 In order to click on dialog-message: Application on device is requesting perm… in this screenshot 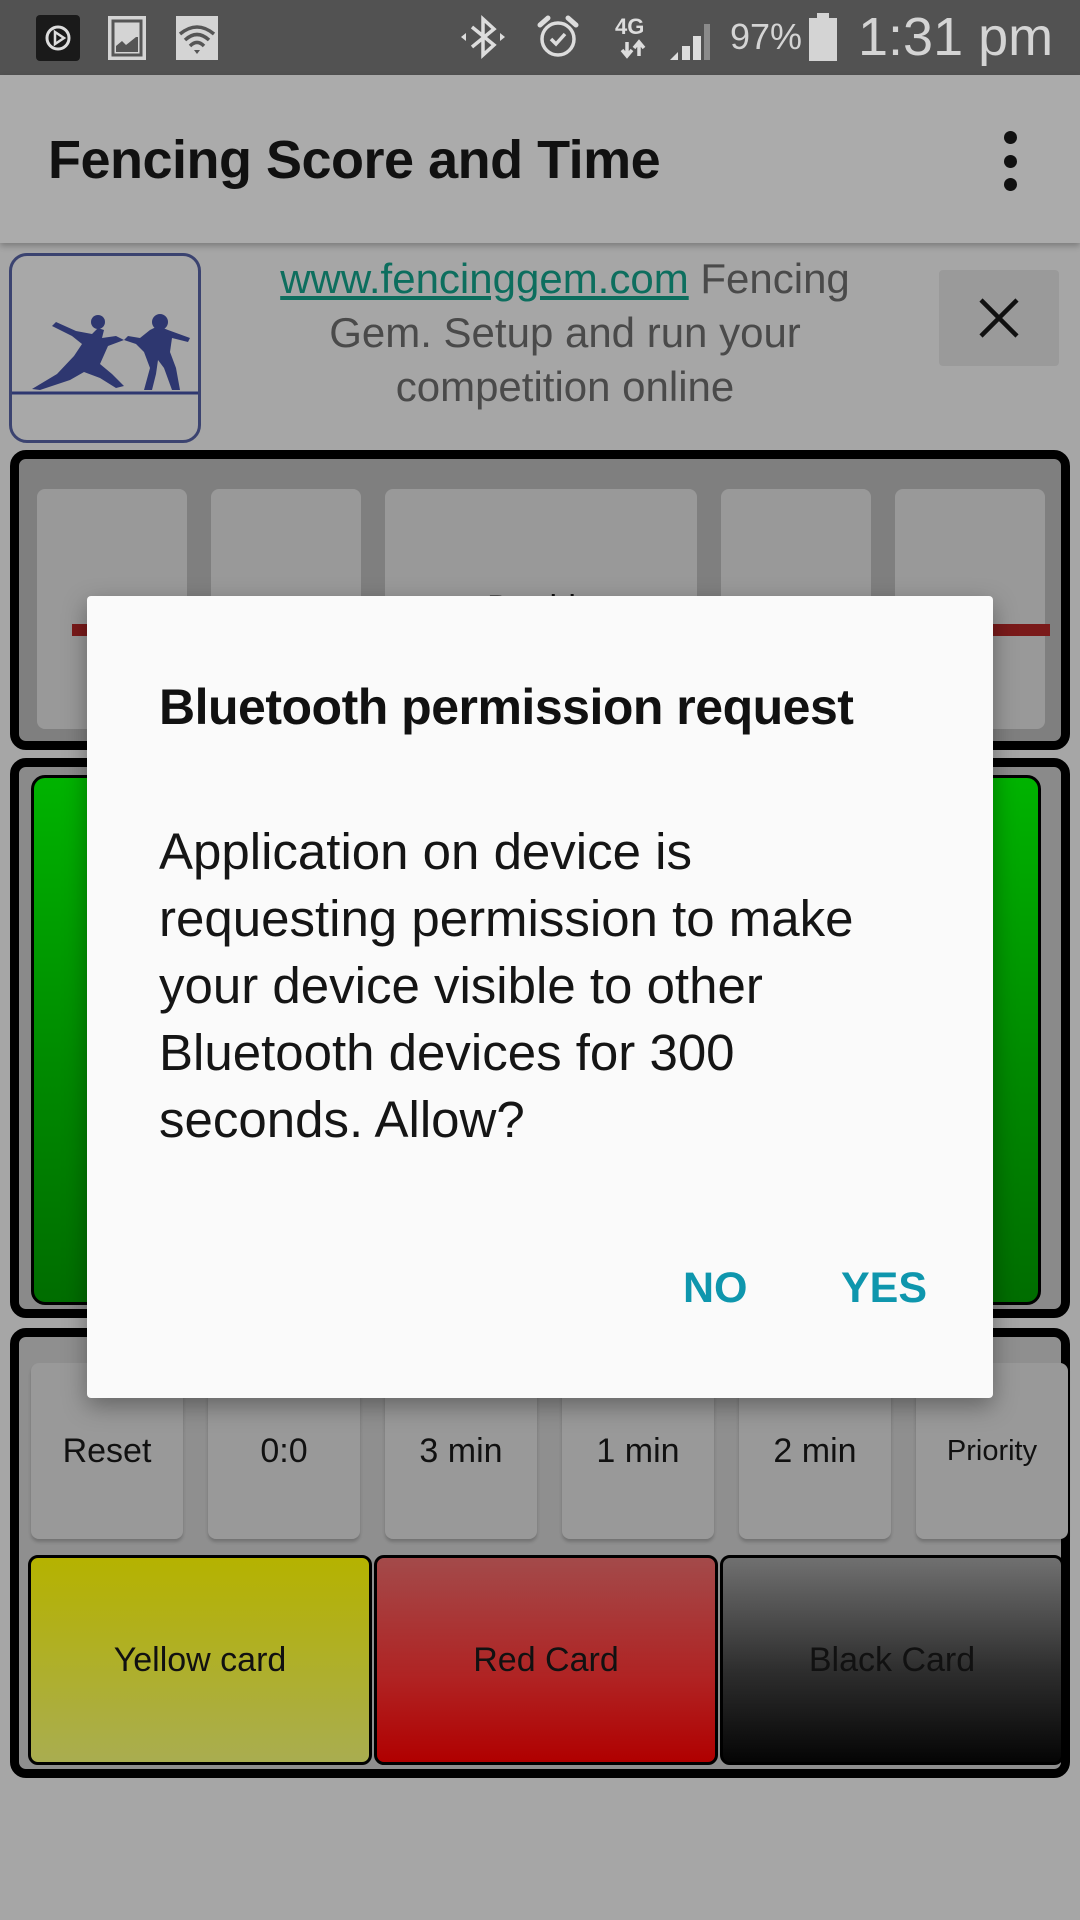, I will do `click(506, 985)`.